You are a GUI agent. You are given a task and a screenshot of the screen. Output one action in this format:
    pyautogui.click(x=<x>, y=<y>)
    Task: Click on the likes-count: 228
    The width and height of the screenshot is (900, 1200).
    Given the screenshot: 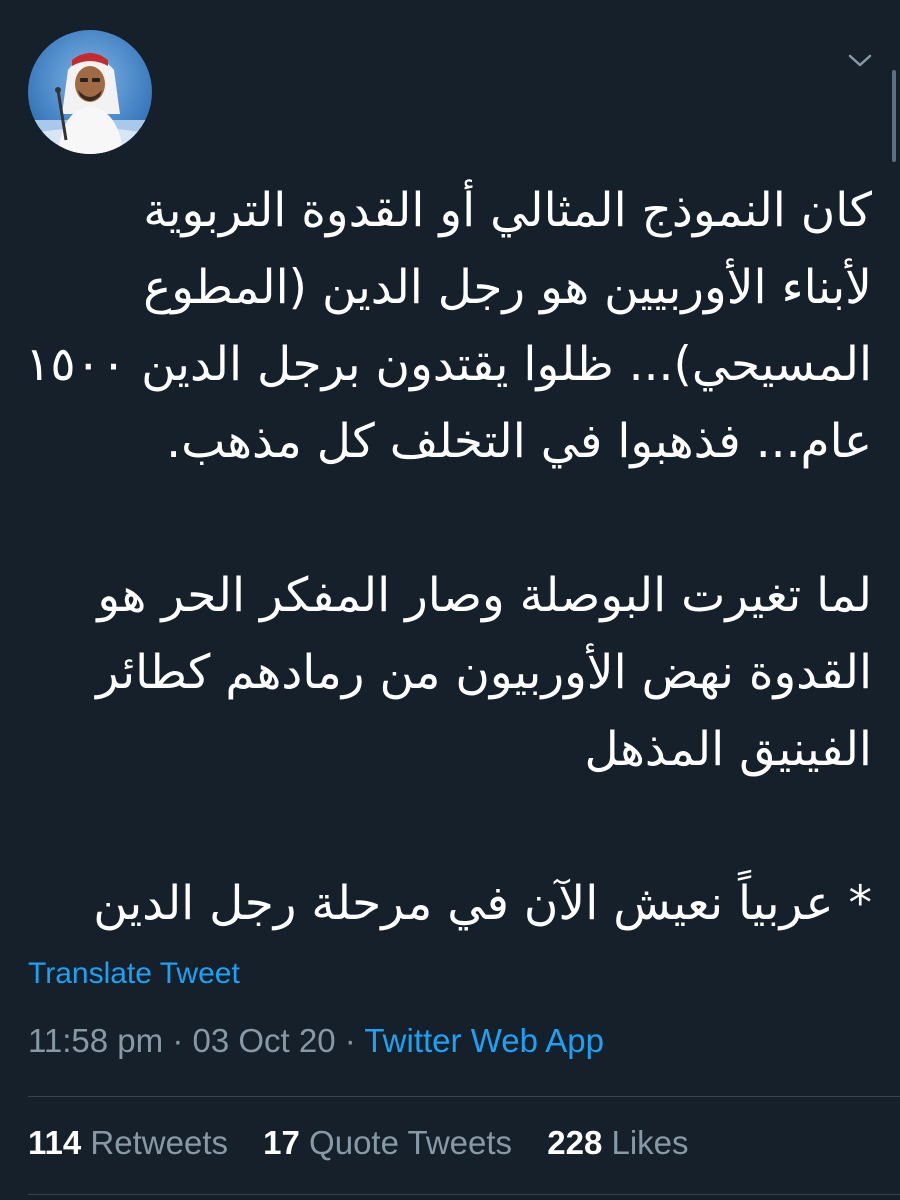 What is the action you would take?
    pyautogui.click(x=575, y=1142)
    